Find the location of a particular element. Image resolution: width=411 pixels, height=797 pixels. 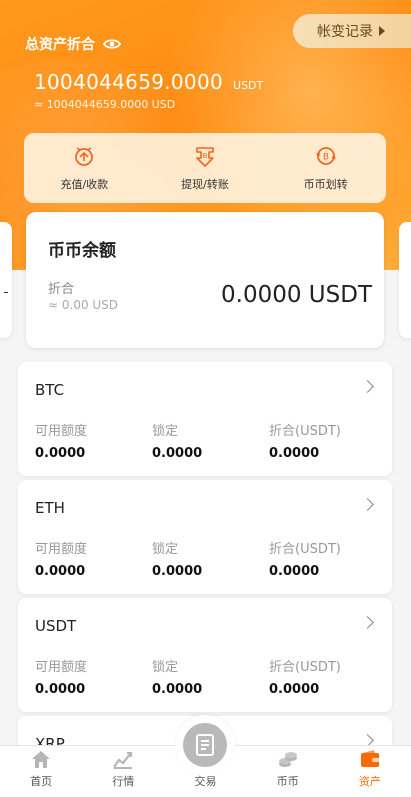

coin-name: ETH is located at coordinates (50, 508).